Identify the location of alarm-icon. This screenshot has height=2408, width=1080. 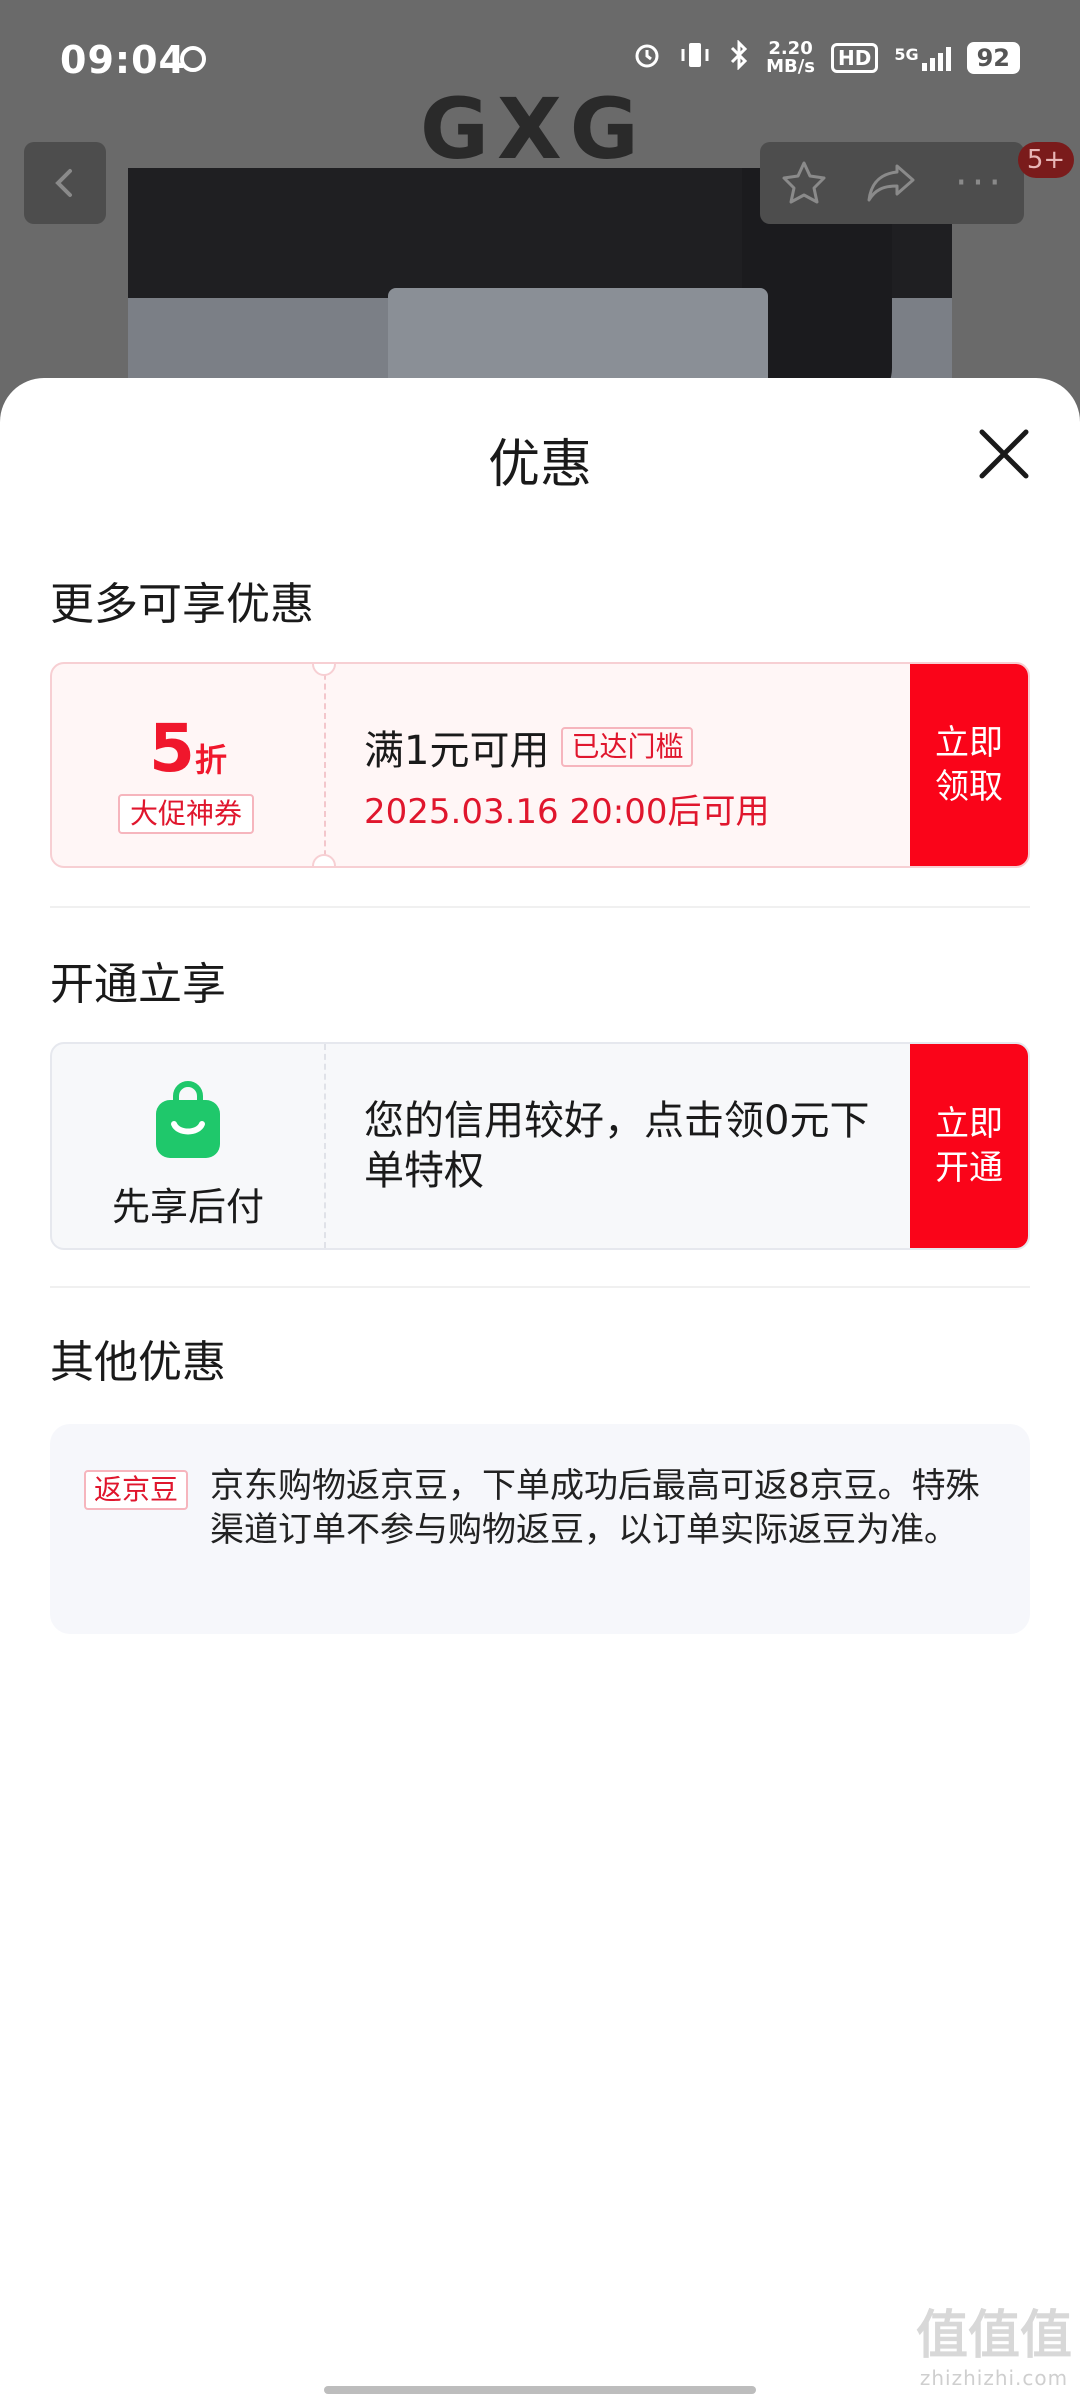
(647, 58).